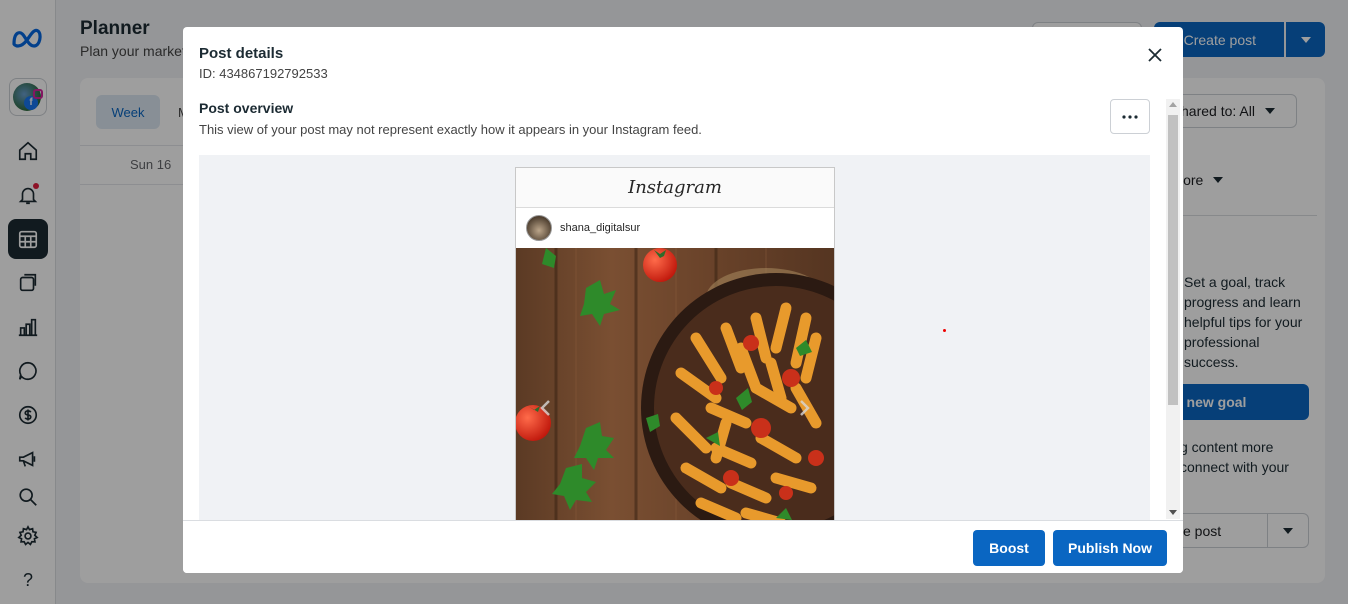 This screenshot has height=604, width=1348. I want to click on publish-now-button: Publish Now, so click(1110, 548).